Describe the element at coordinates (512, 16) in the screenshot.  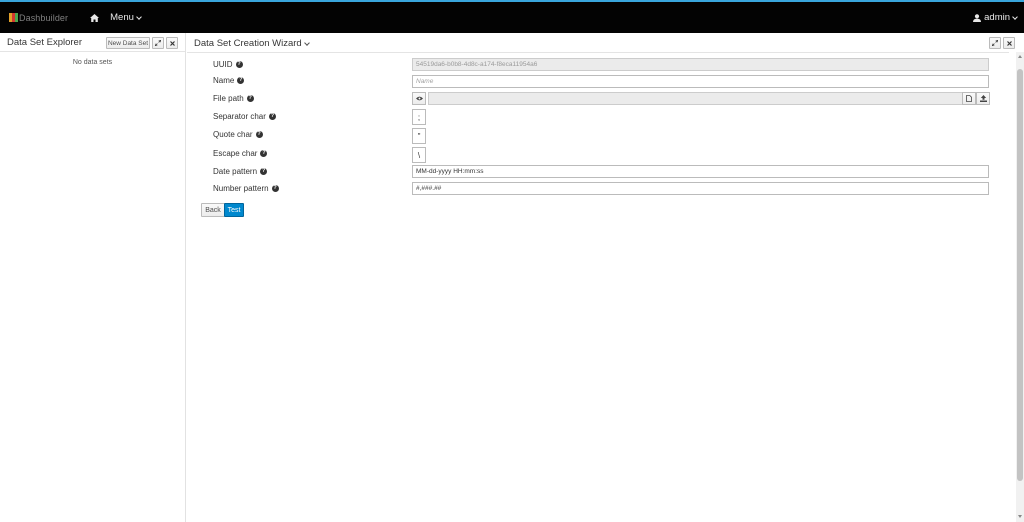
I see `top-navbar: Dashbuilder Menu admin` at that location.